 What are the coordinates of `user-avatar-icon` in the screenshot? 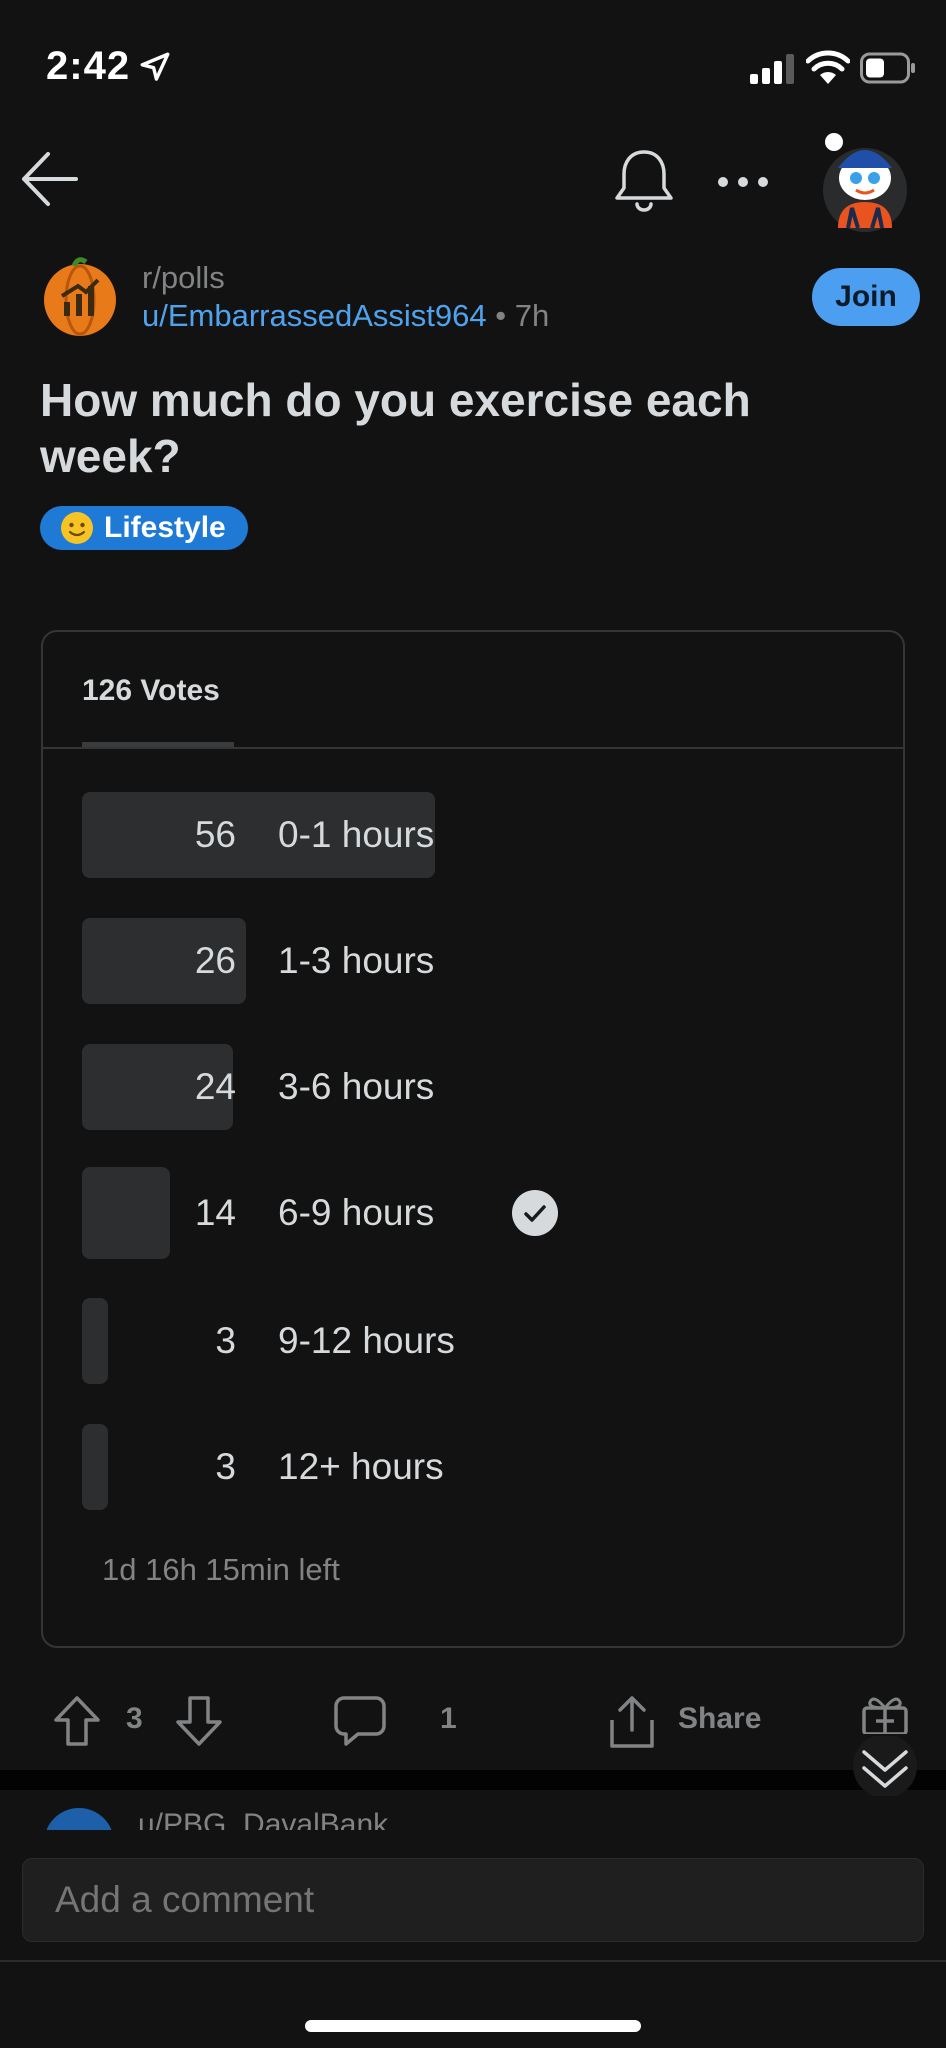 It's located at (865, 182).